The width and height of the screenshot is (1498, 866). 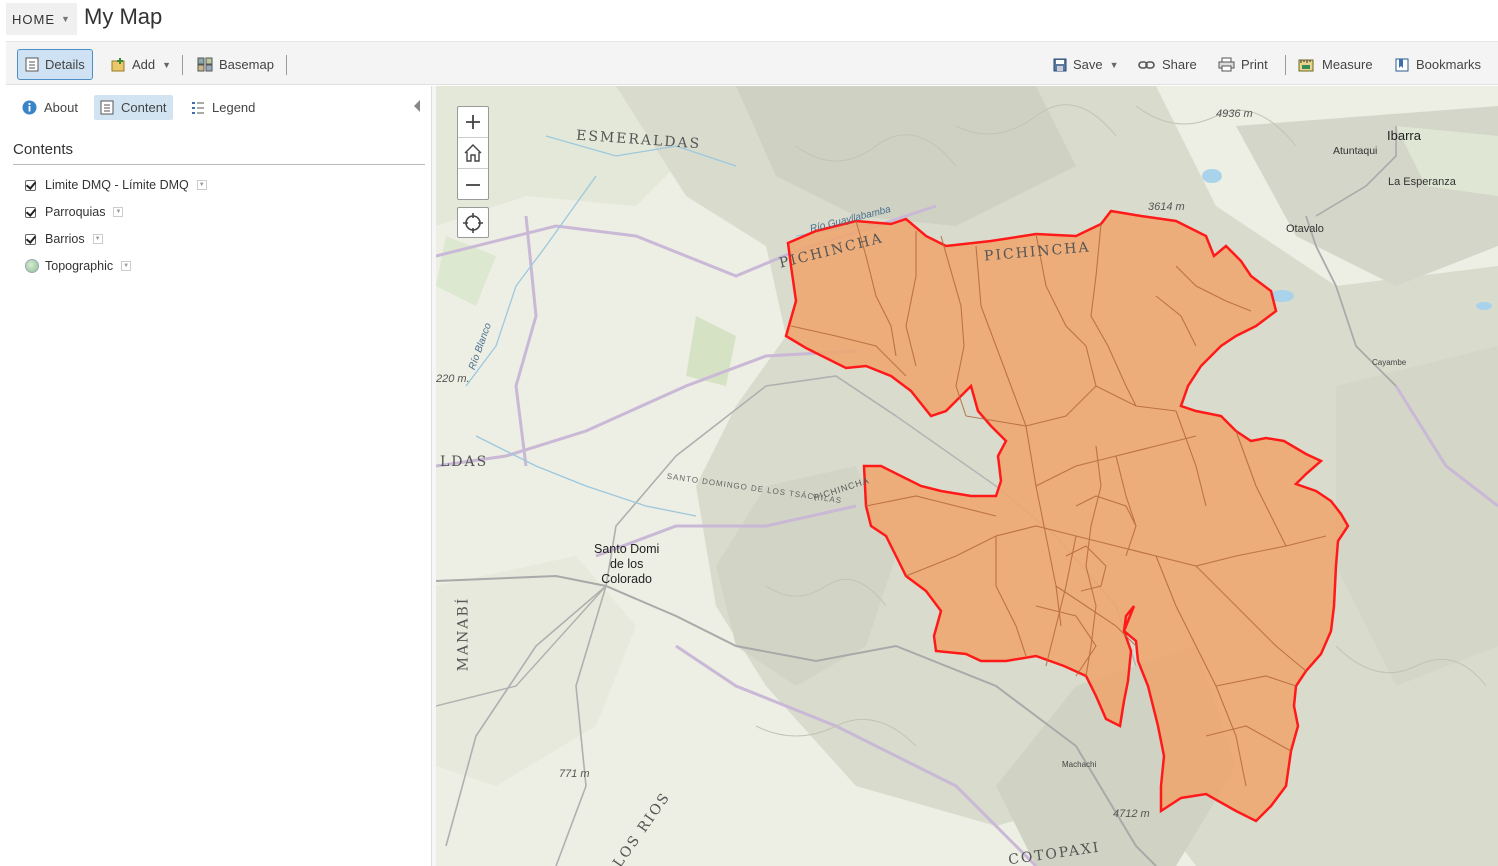 I want to click on measure-button: Measure, so click(x=1335, y=64).